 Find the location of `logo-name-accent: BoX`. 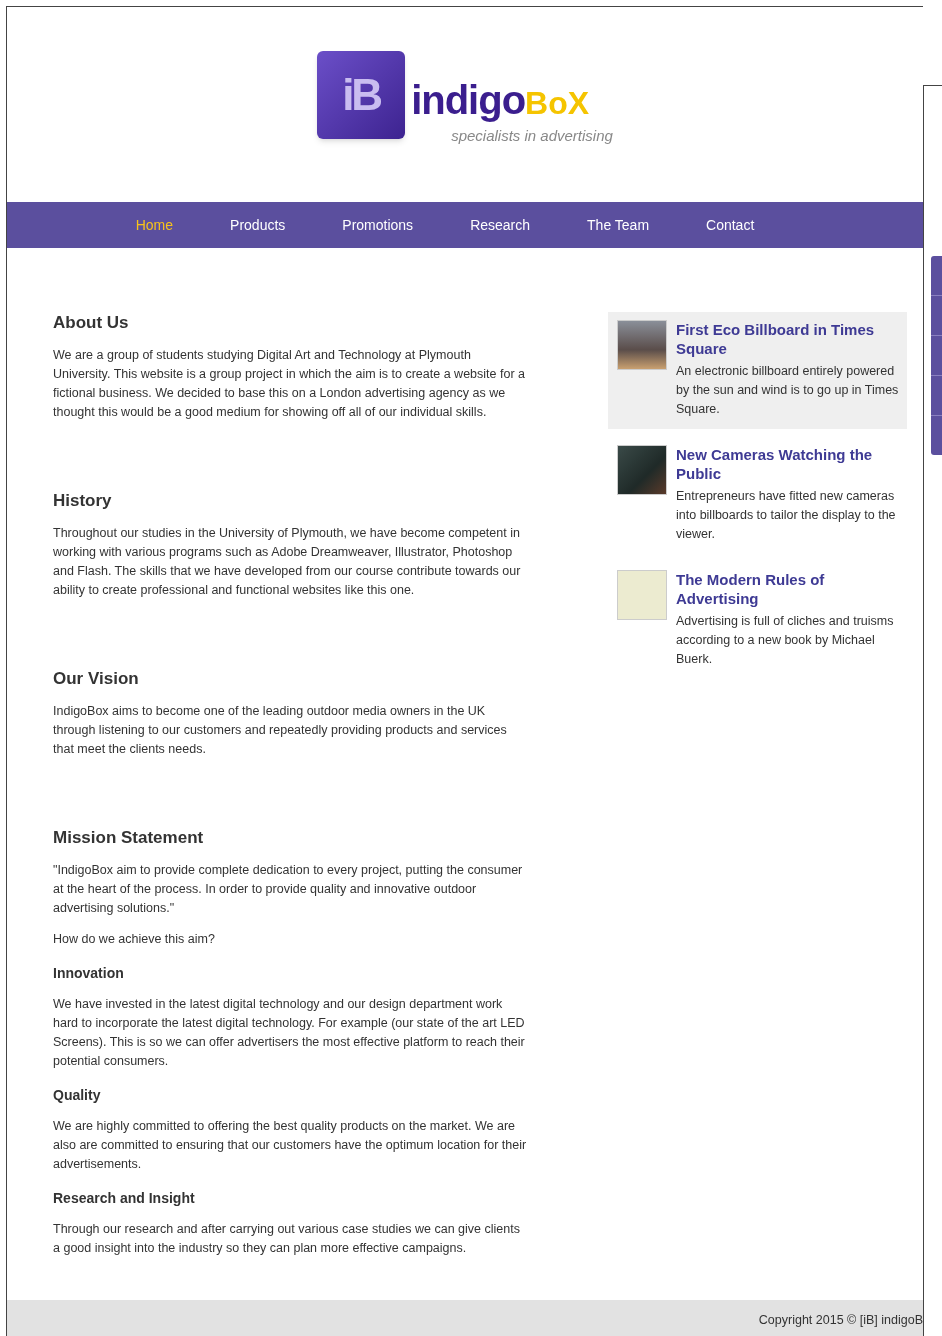

logo-name-accent: BoX is located at coordinates (557, 102).